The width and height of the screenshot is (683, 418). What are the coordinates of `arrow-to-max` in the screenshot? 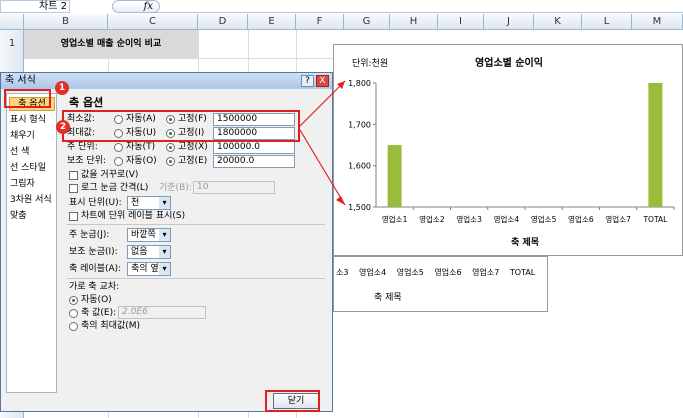 It's located at (322, 103).